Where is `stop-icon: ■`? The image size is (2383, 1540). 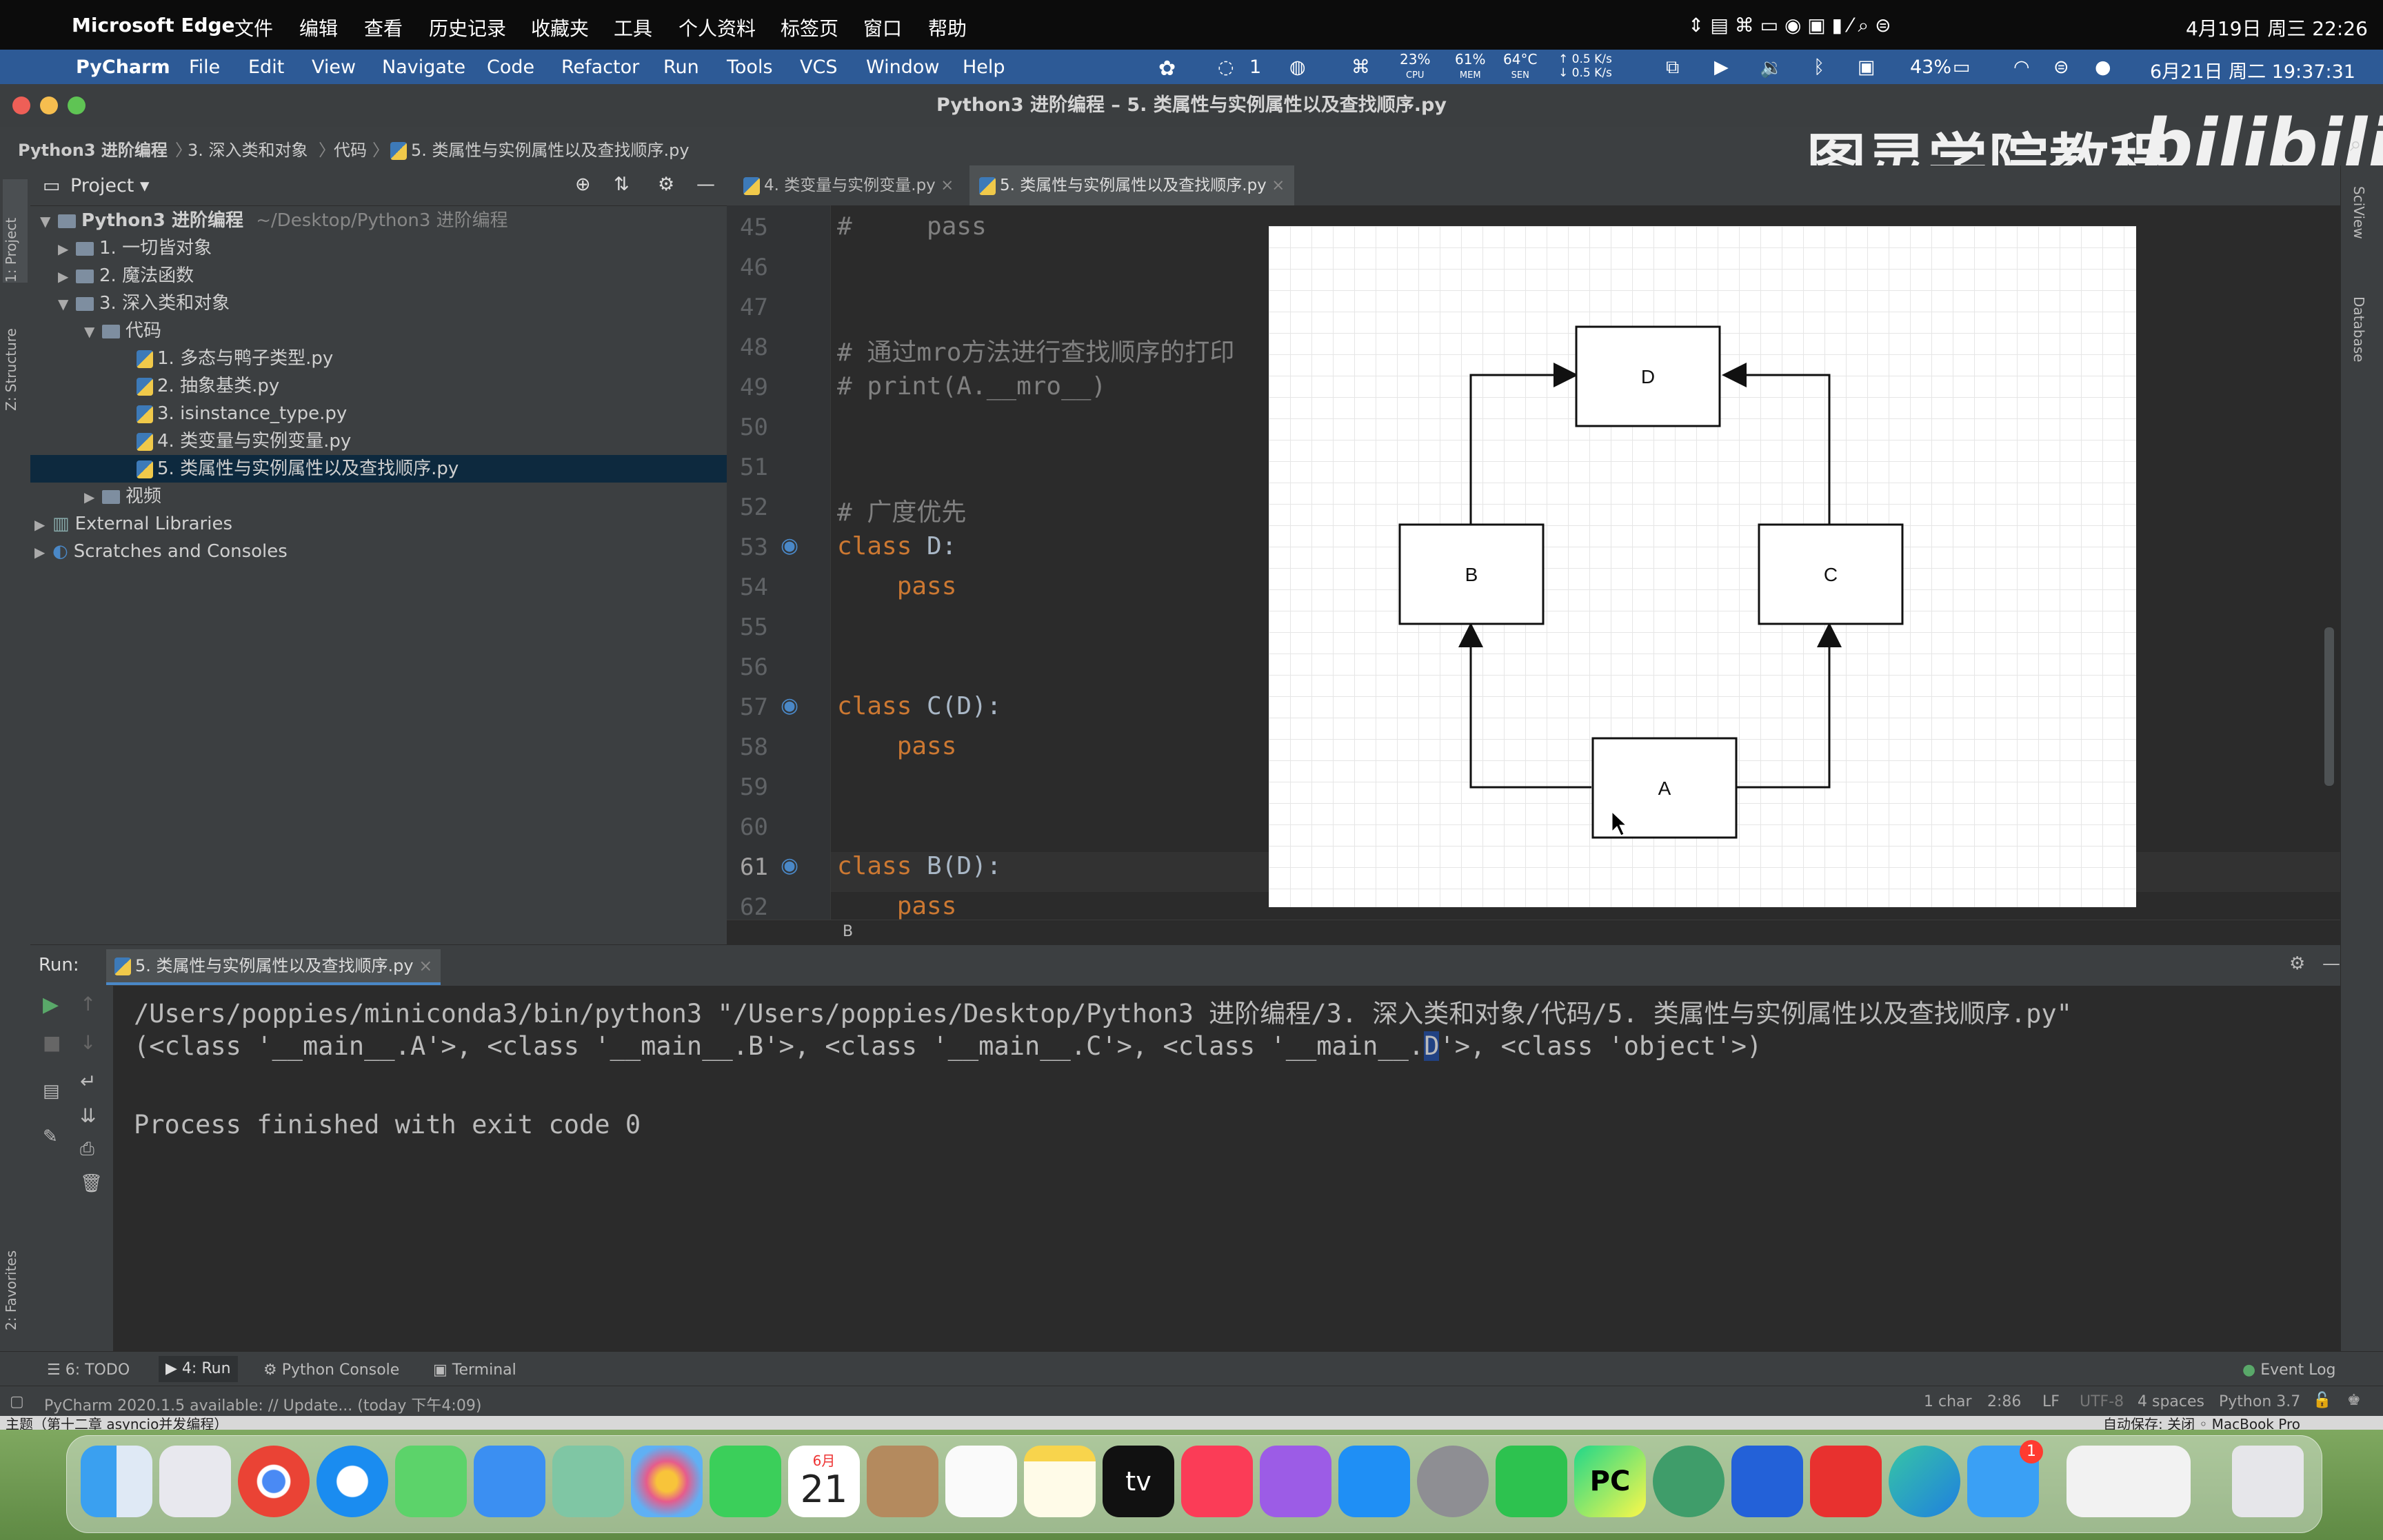 stop-icon: ■ is located at coordinates (52, 1043).